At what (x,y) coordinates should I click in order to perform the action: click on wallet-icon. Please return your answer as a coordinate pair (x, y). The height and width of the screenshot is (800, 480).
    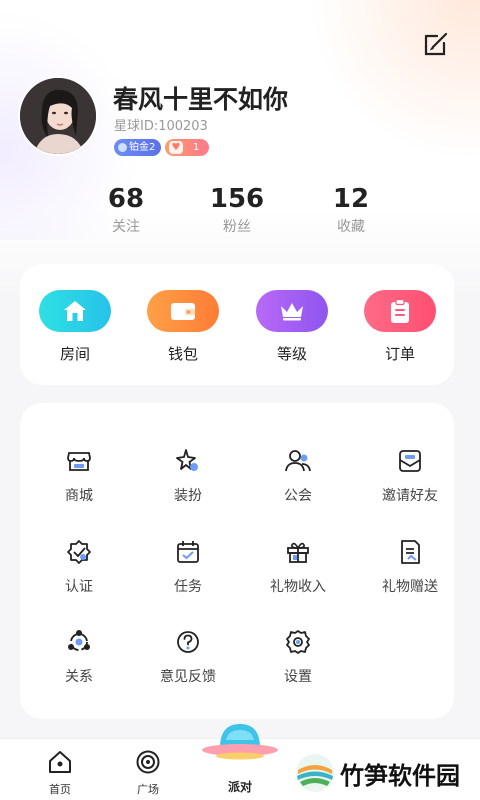
    Looking at the image, I should click on (183, 311).